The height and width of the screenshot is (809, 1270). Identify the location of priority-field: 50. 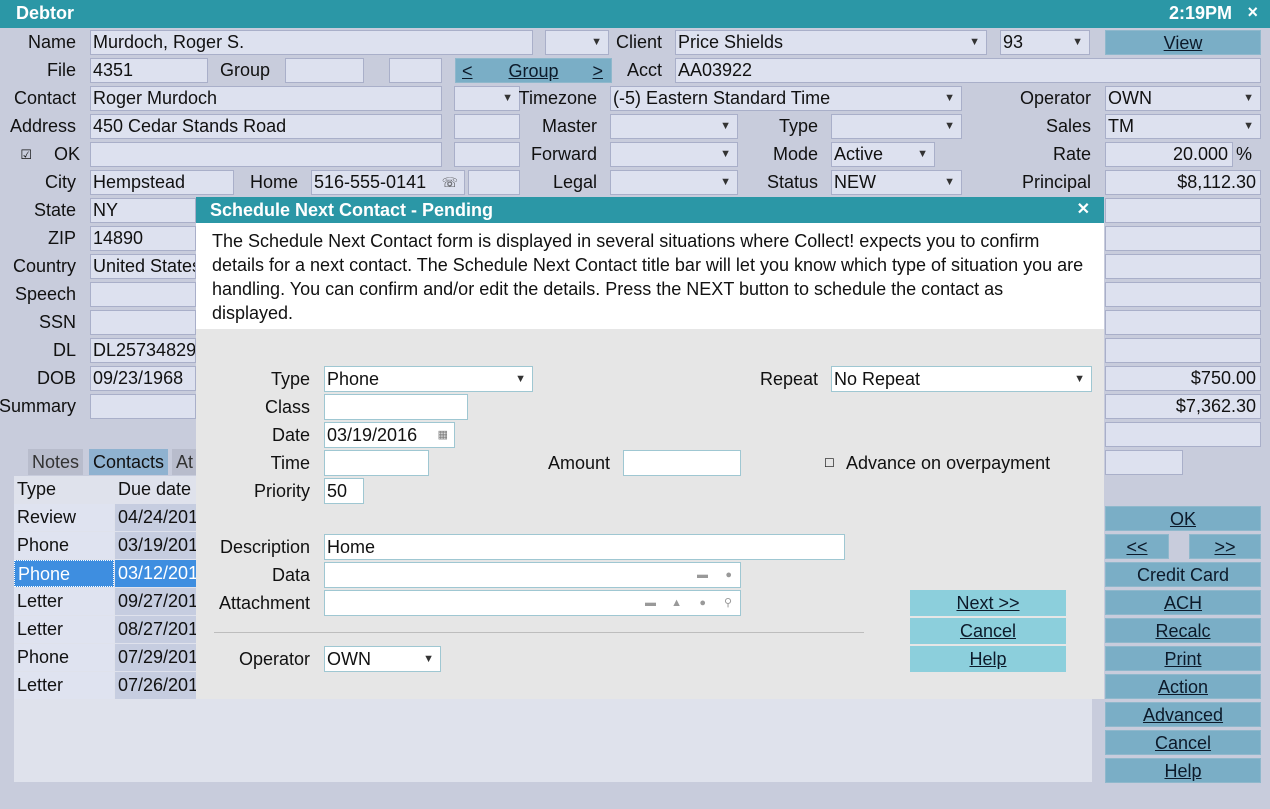
(344, 491).